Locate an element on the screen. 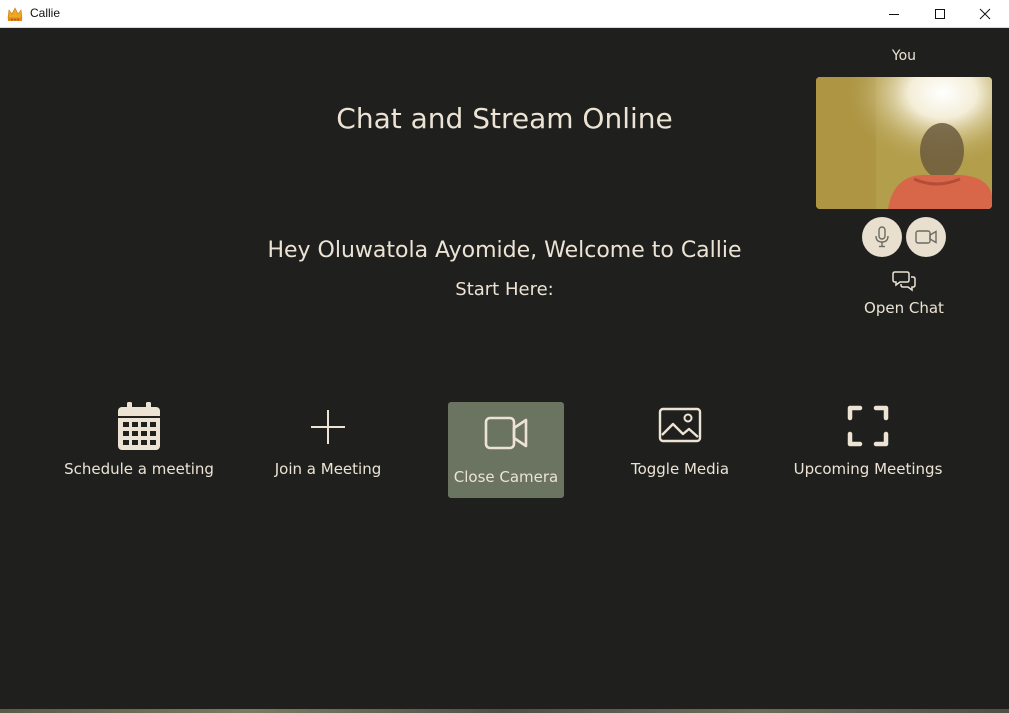 The image size is (1009, 713). upcoming-meetings-button: Upcoming Meetings is located at coordinates (868, 450).